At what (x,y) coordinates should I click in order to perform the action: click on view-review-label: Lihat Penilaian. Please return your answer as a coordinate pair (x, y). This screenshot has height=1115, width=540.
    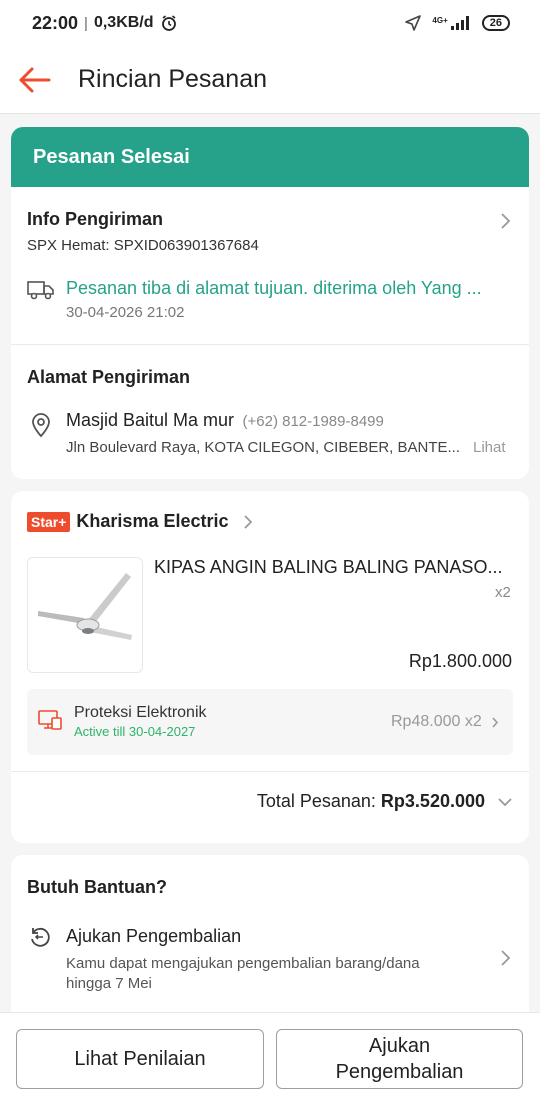
    Looking at the image, I should click on (140, 1059).